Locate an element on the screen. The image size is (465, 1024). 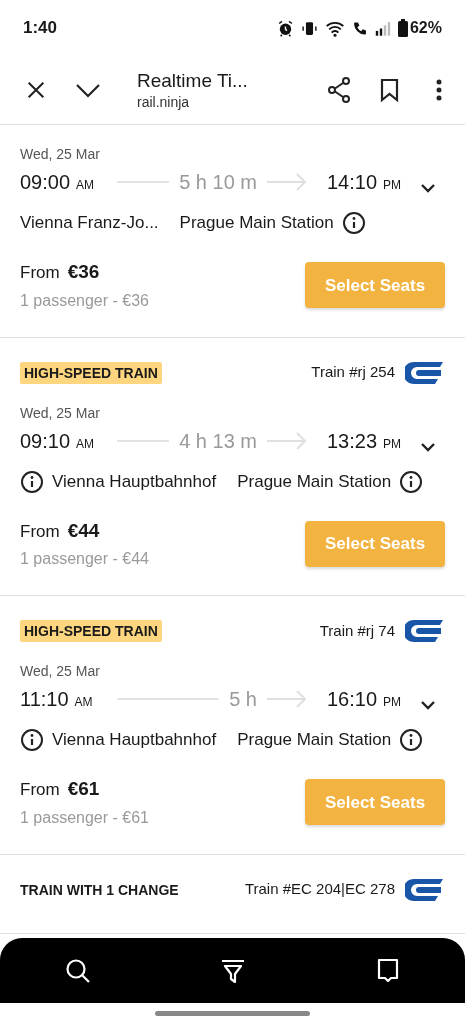
departure-time: 09:00 is located at coordinates (45, 182).